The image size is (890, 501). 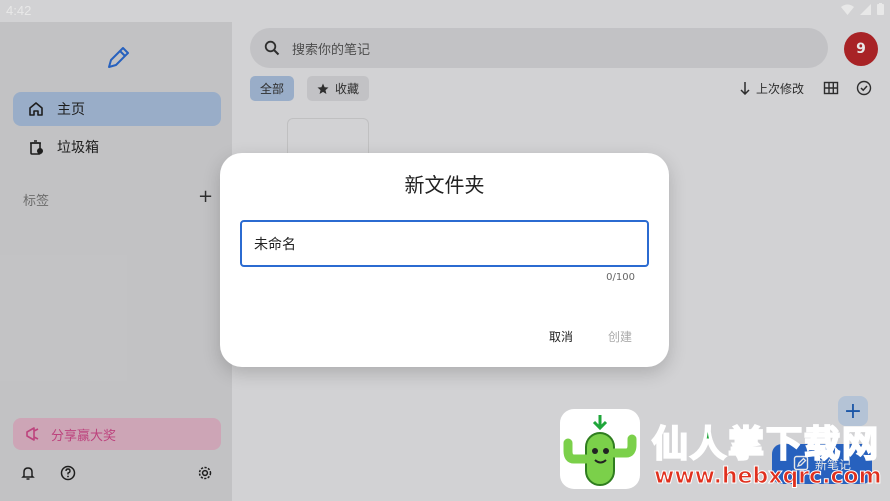 I want to click on cancel-button: 取消, so click(x=561, y=336).